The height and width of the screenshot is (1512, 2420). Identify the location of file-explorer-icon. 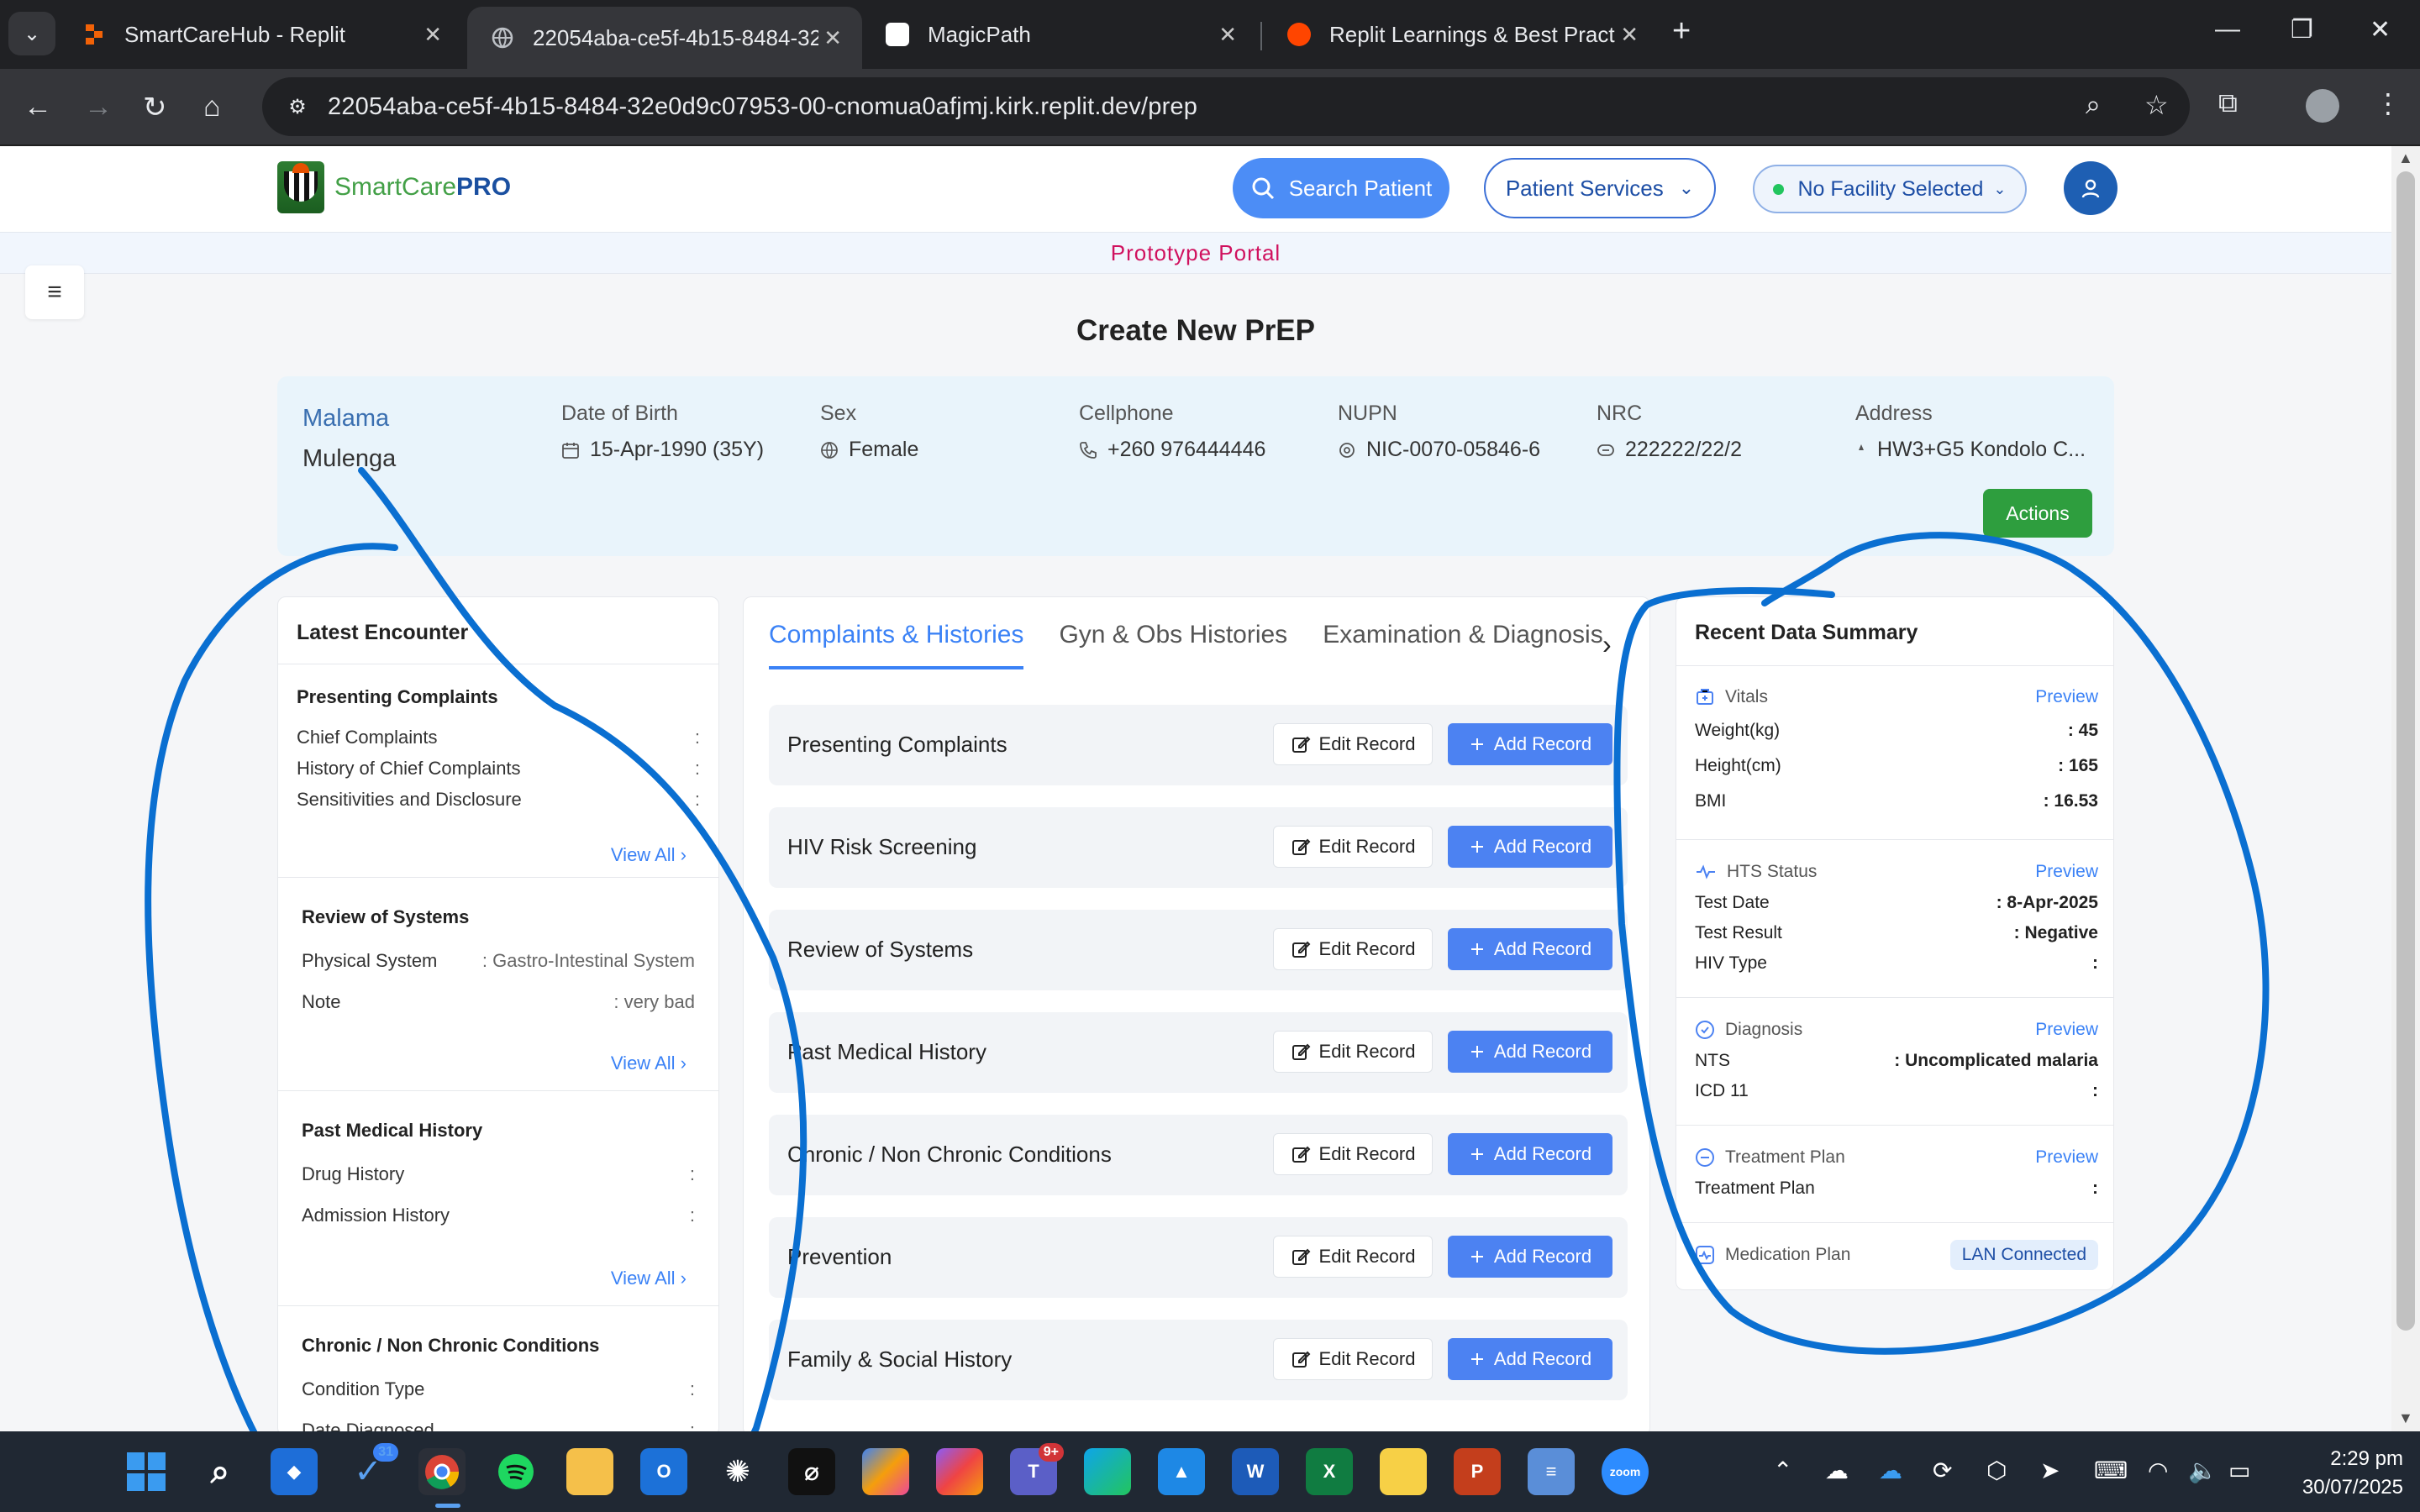
(589, 1471).